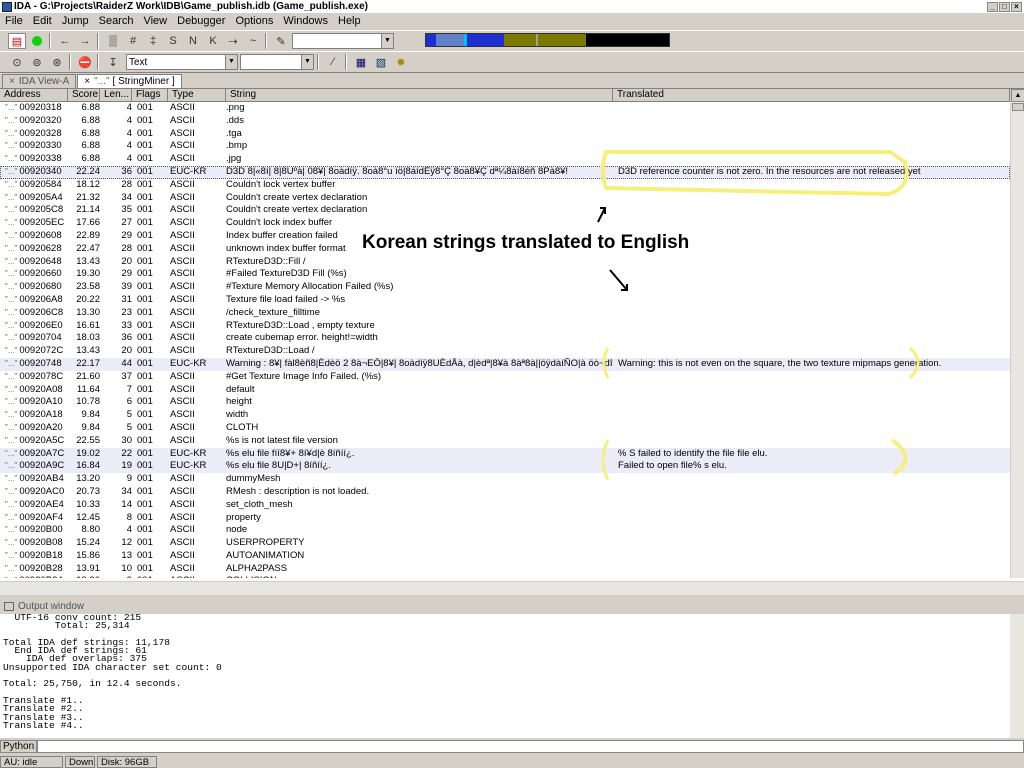  Describe the element at coordinates (173, 41) in the screenshot. I see `struct-icon: S` at that location.